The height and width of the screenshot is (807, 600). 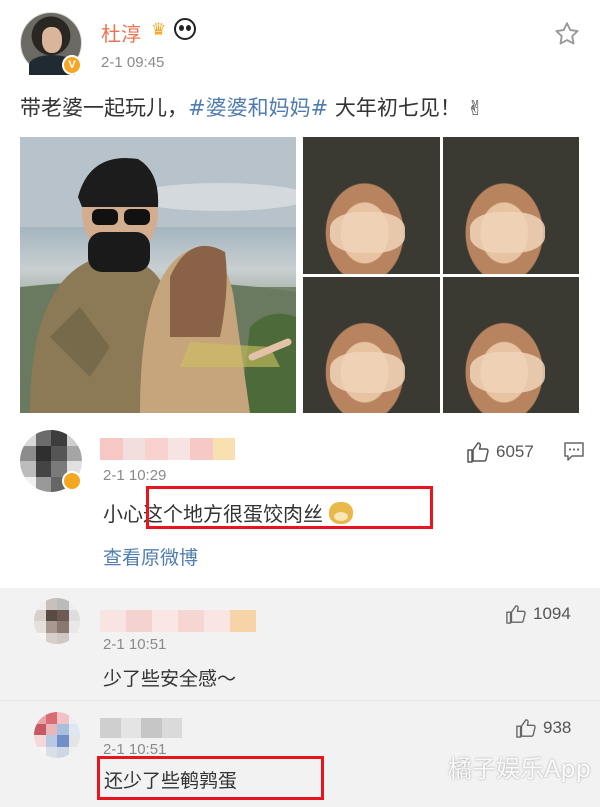 What do you see at coordinates (519, 769) in the screenshot?
I see `watermark: 橘子娱乐App` at bounding box center [519, 769].